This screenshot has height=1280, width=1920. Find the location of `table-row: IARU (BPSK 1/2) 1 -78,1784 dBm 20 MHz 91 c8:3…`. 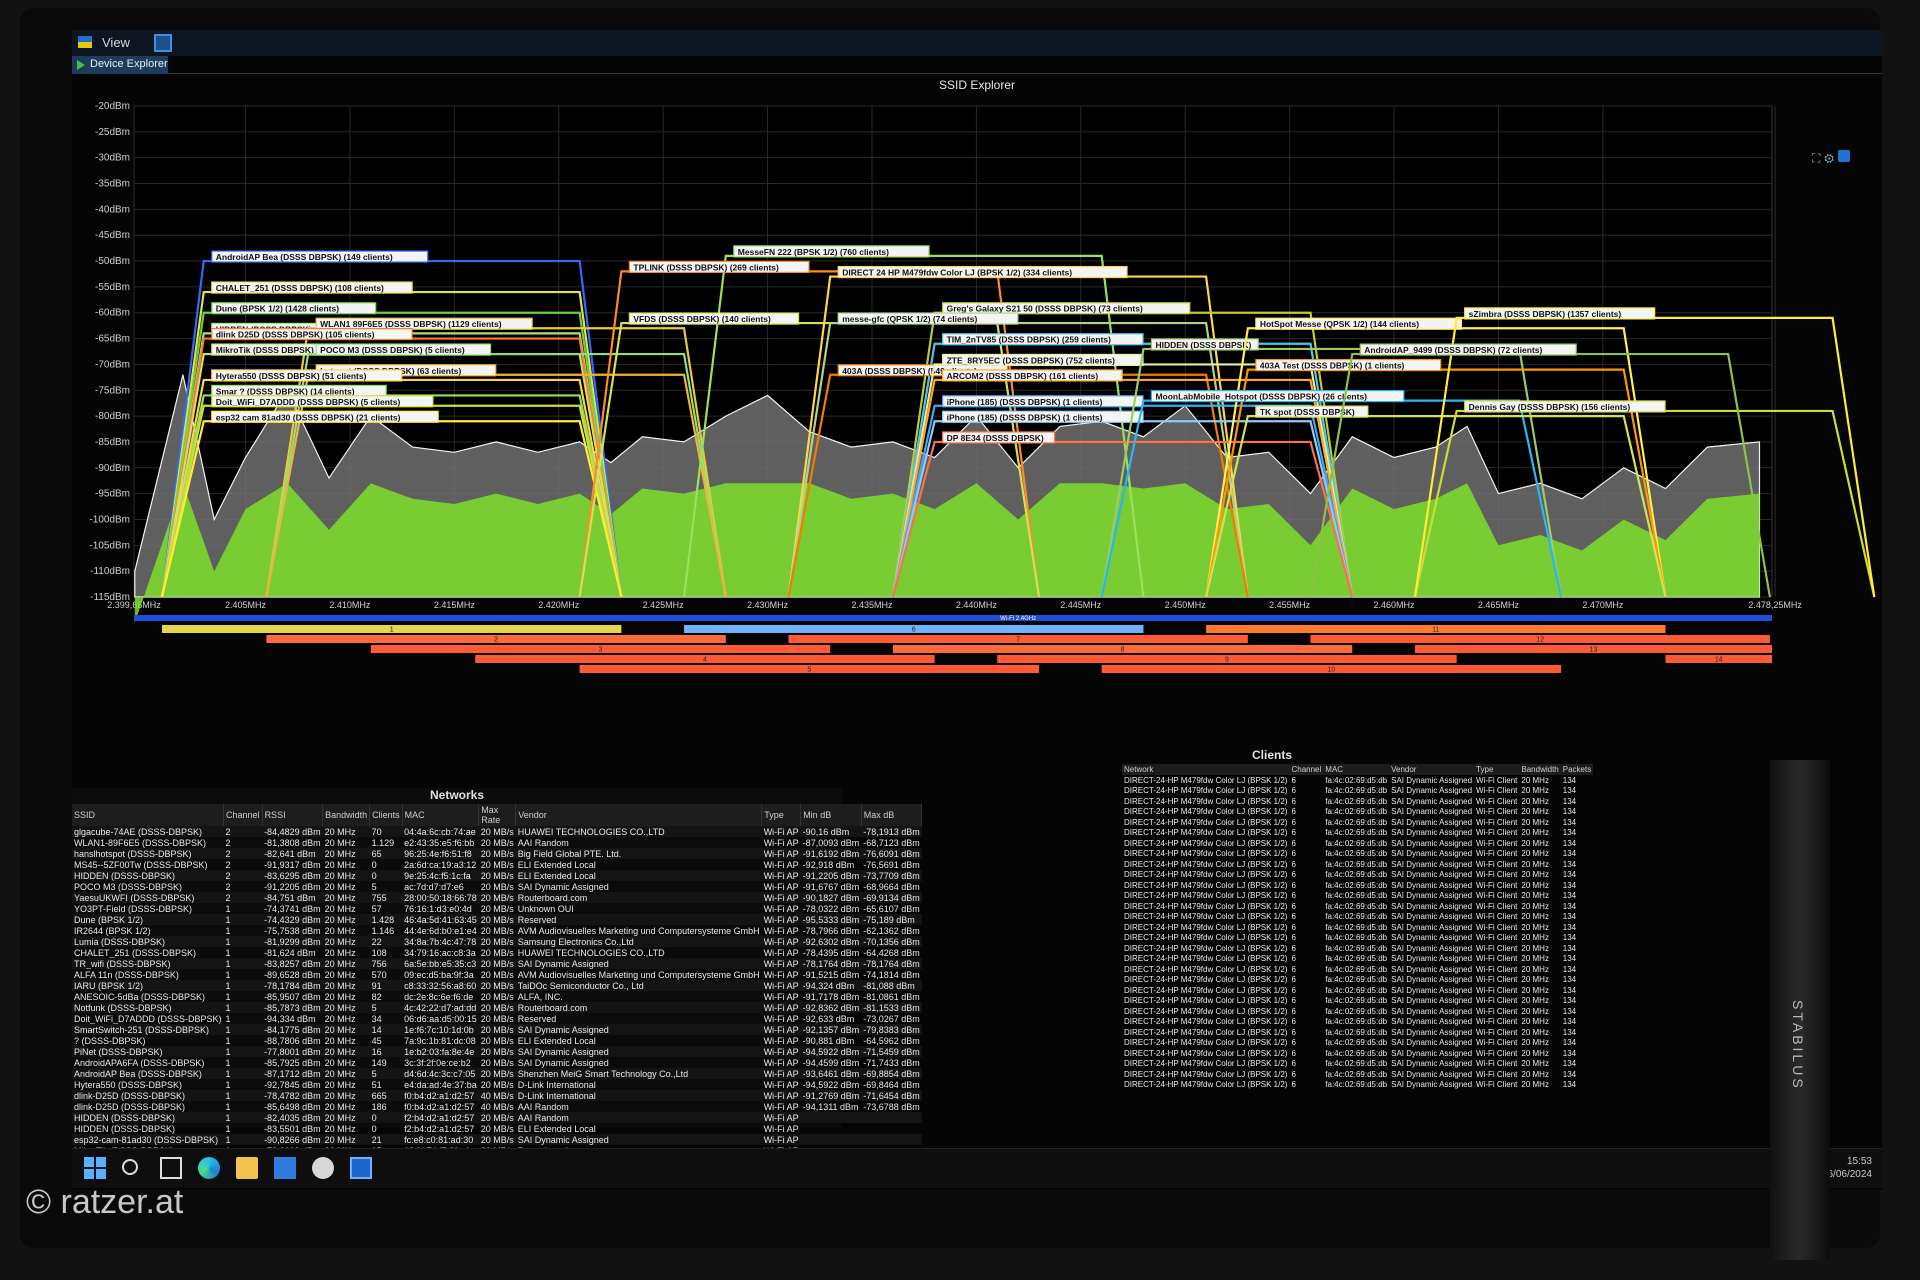

table-row: IARU (BPSK 1/2) 1 -78,1784 dBm 20 MHz 91 c8:3… is located at coordinates (497, 985).